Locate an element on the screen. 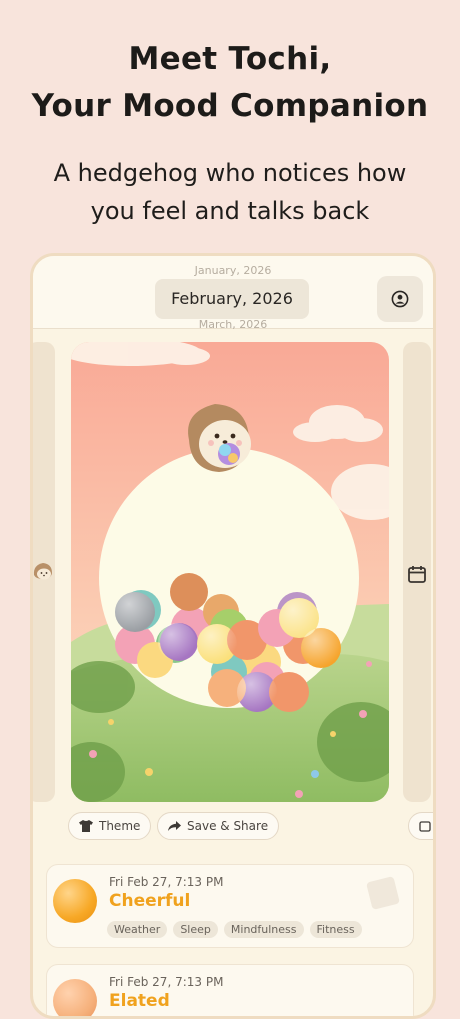 Image resolution: width=460 pixels, height=1019 pixels. month-picker-header: January, 2026 February, 2026 March, 2026 is located at coordinates (233, 293).